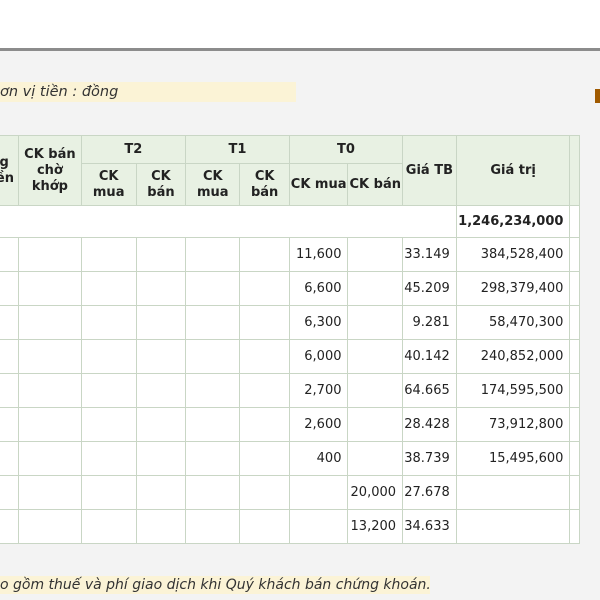 Image resolution: width=600 pixels, height=600 pixels. I want to click on cell-value: 58,470,300, so click(513, 322).